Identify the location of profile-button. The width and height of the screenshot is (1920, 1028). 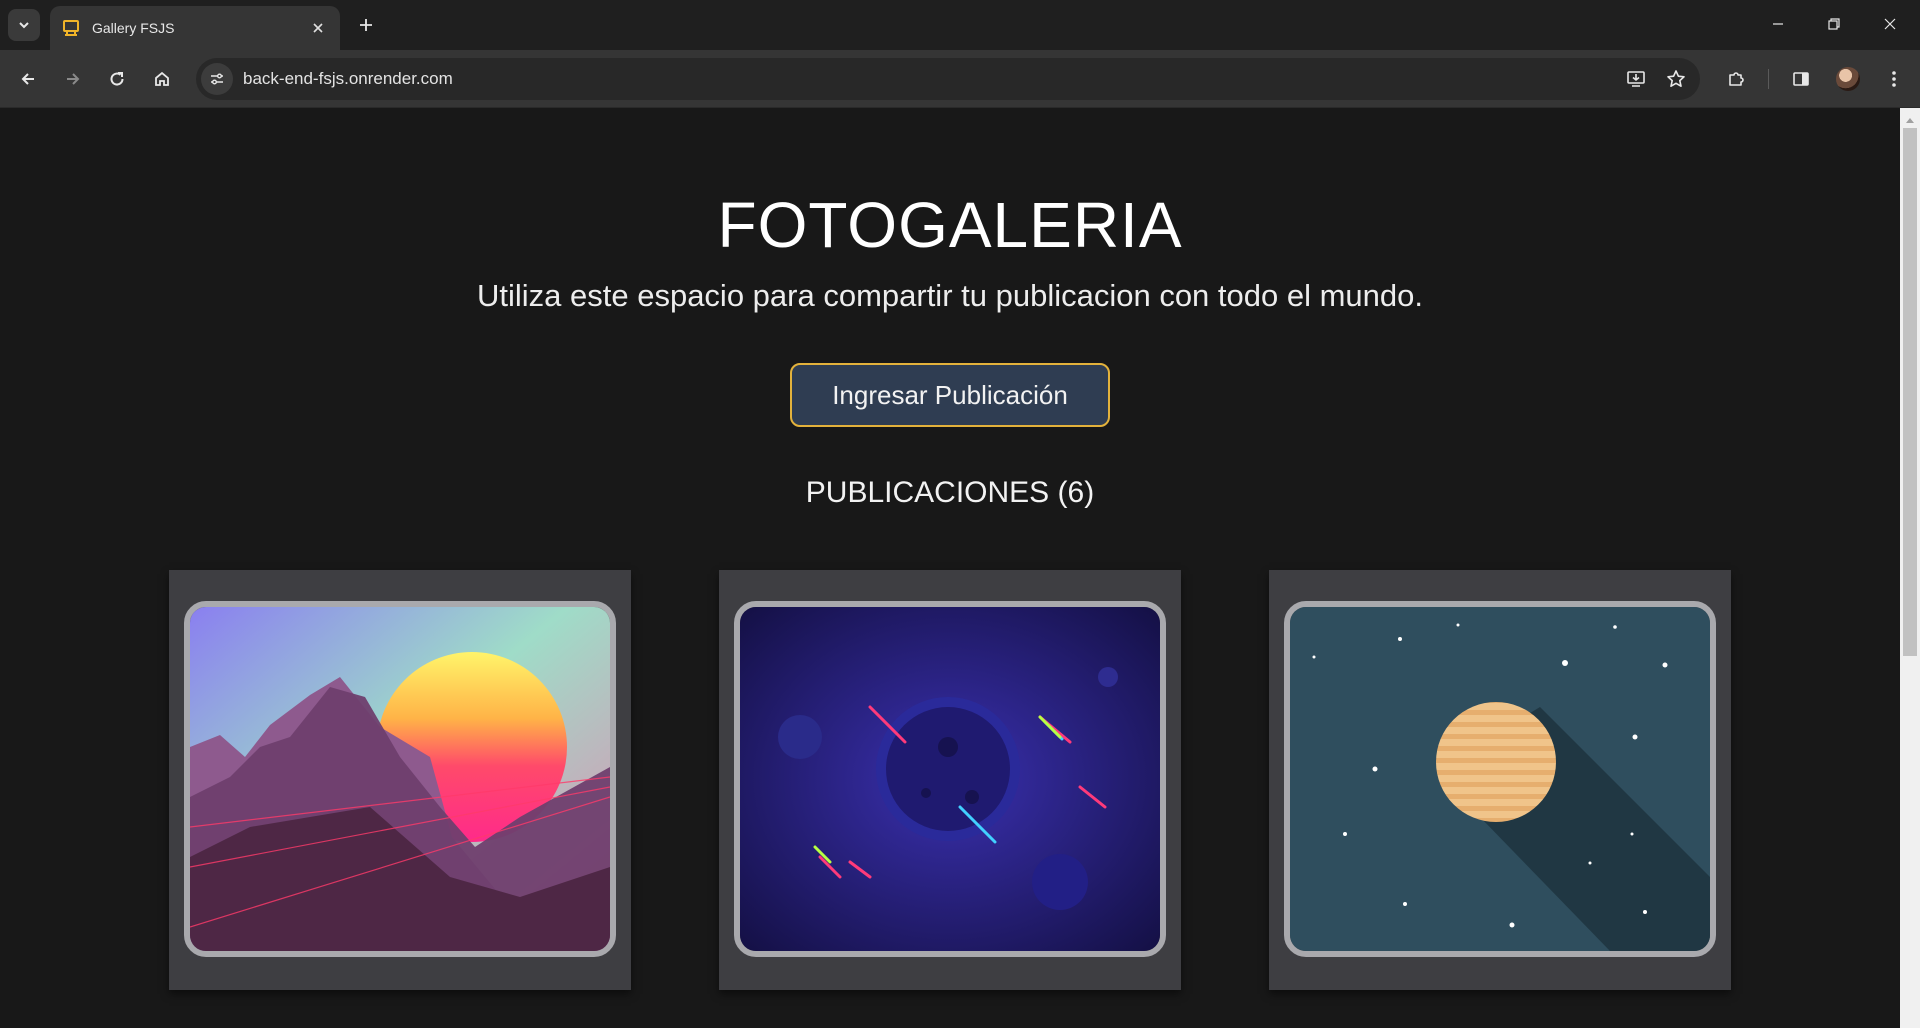
(1848, 79).